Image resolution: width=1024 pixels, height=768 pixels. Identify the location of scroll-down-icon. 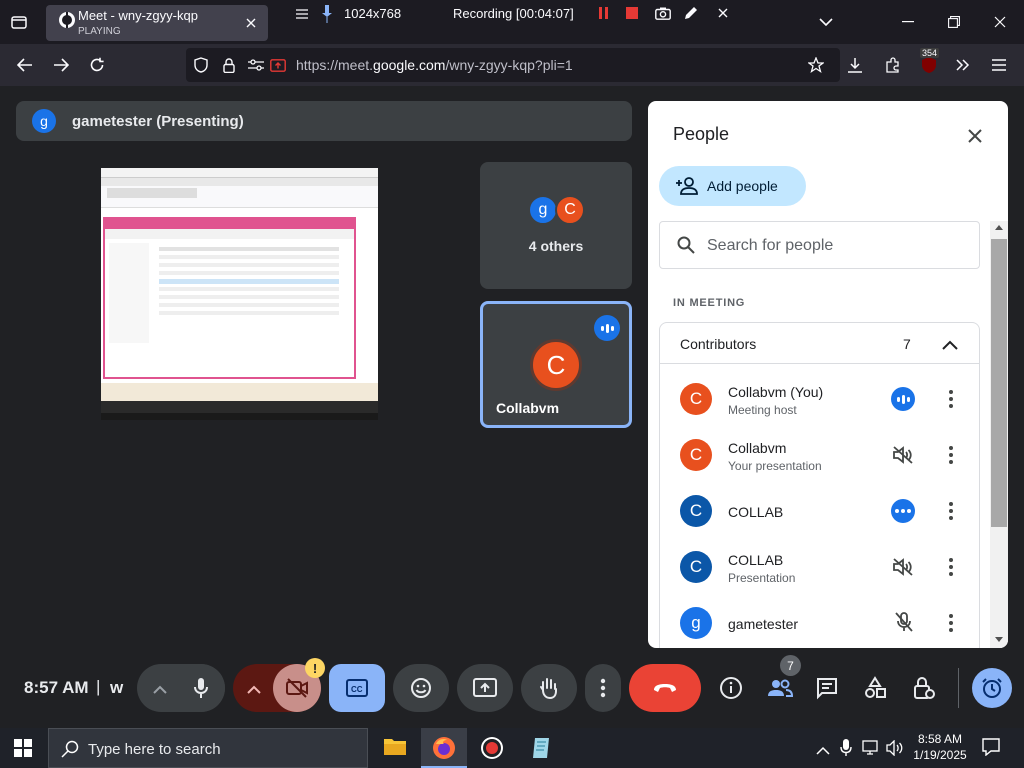
(999, 639).